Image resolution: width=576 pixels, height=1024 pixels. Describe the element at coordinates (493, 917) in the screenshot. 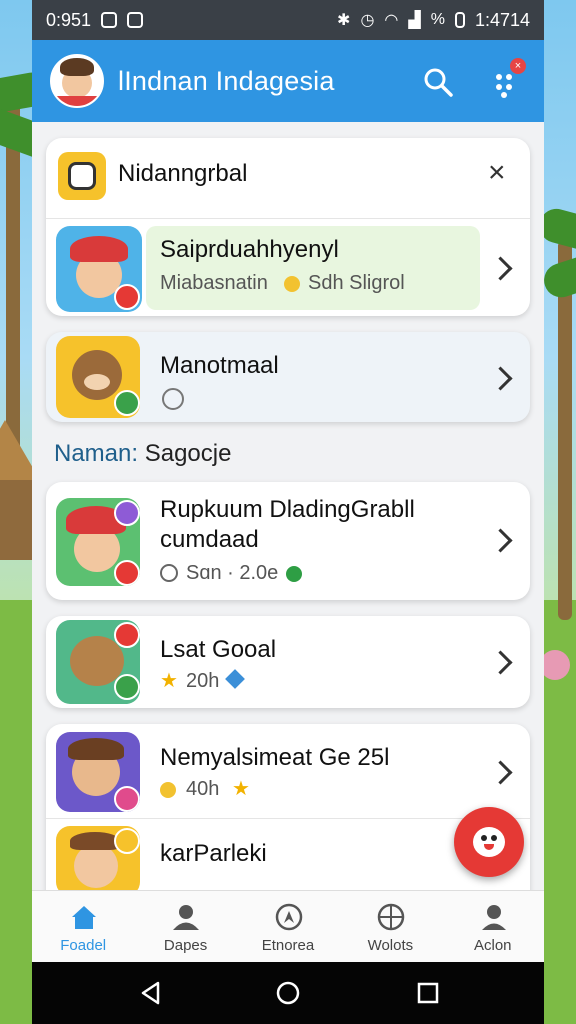

I see `profile-icon` at that location.